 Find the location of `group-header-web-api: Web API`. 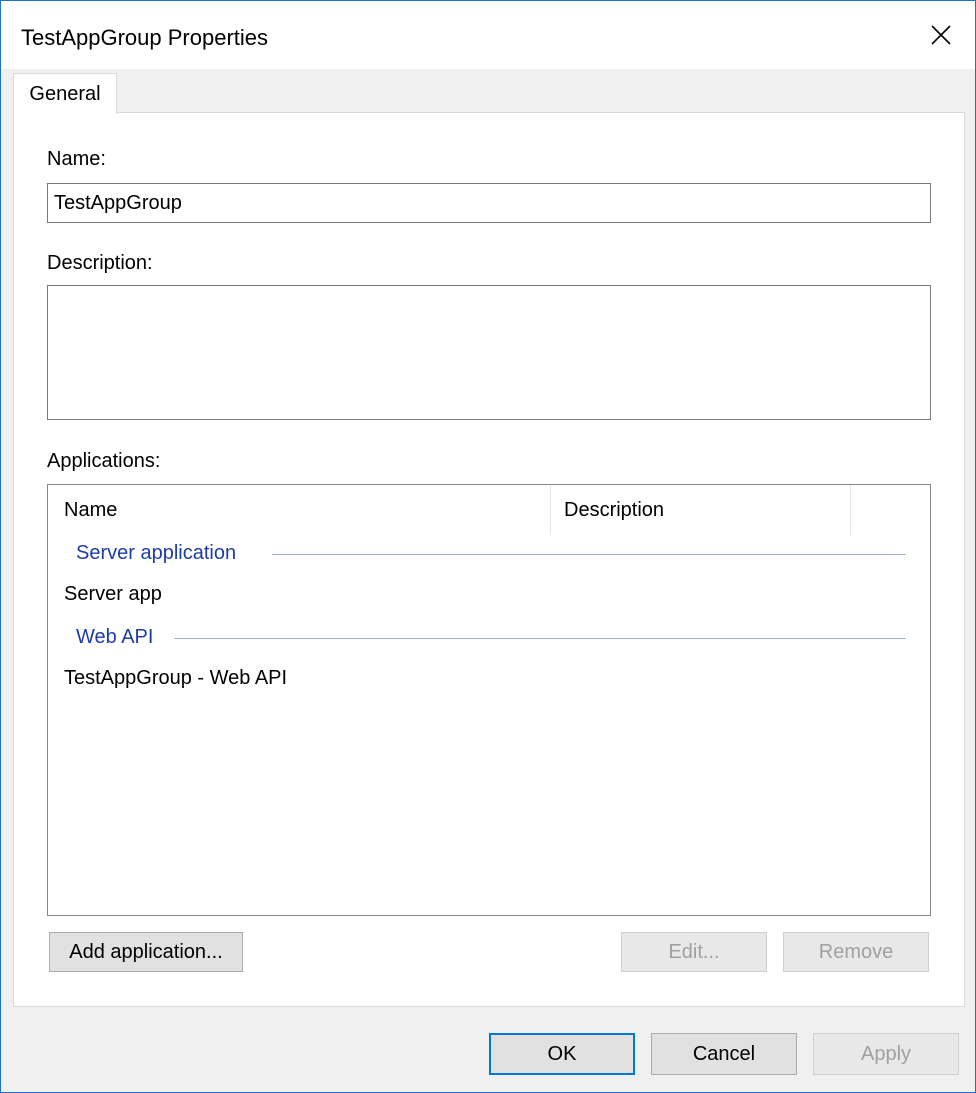

group-header-web-api: Web API is located at coordinates (114, 637).